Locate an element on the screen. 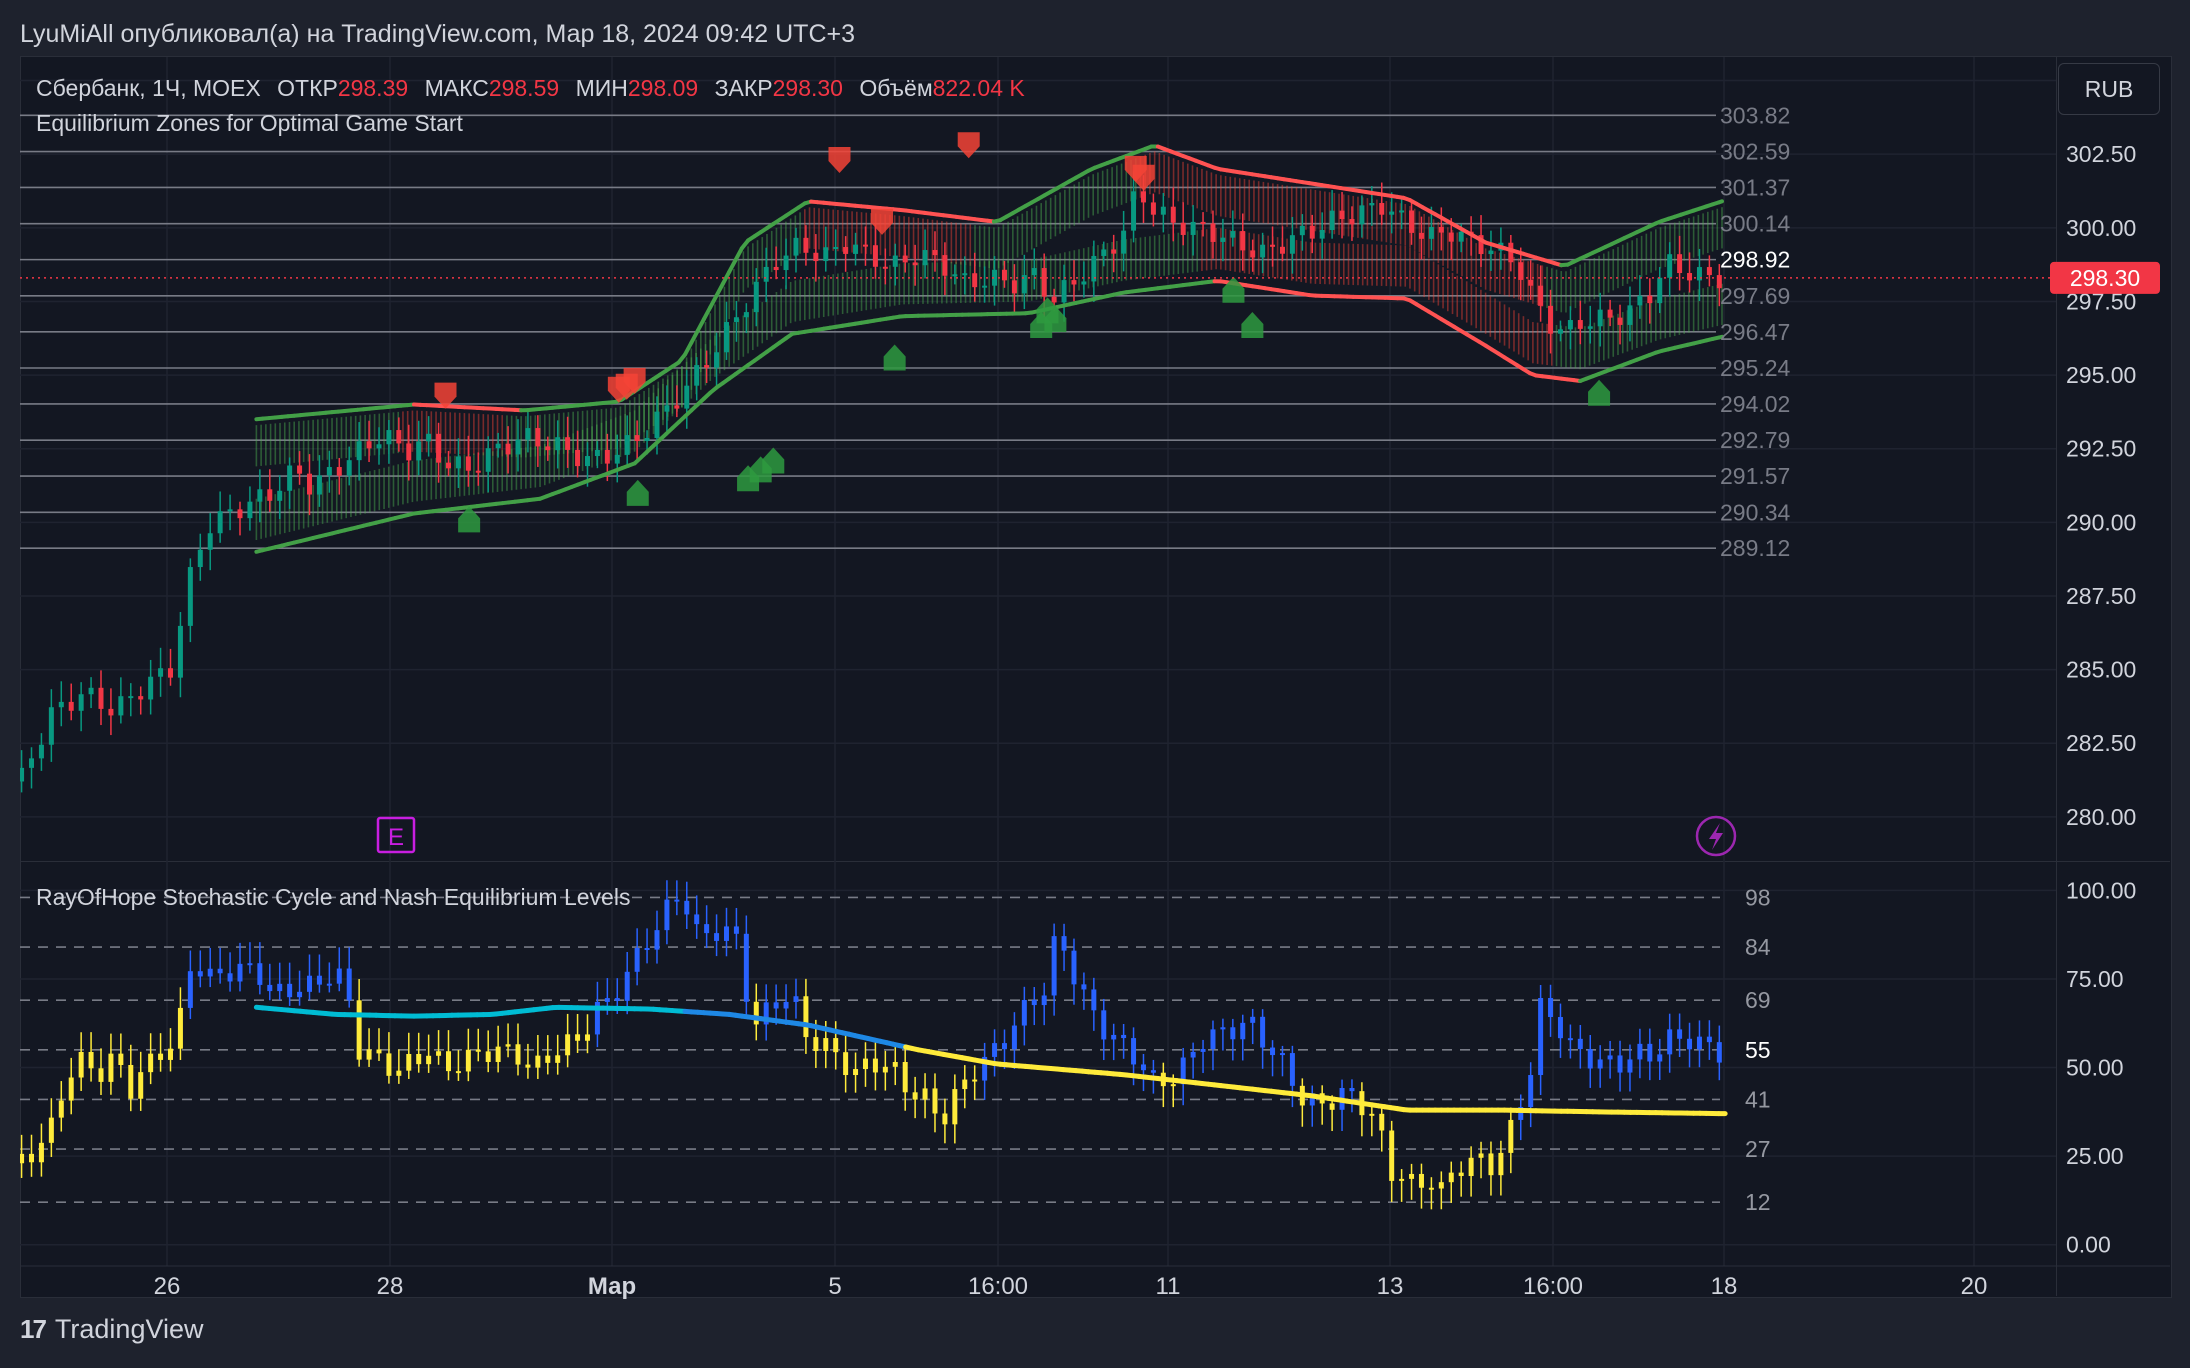 This screenshot has width=2190, height=1368. level-label: 291.57 is located at coordinates (1755, 476).